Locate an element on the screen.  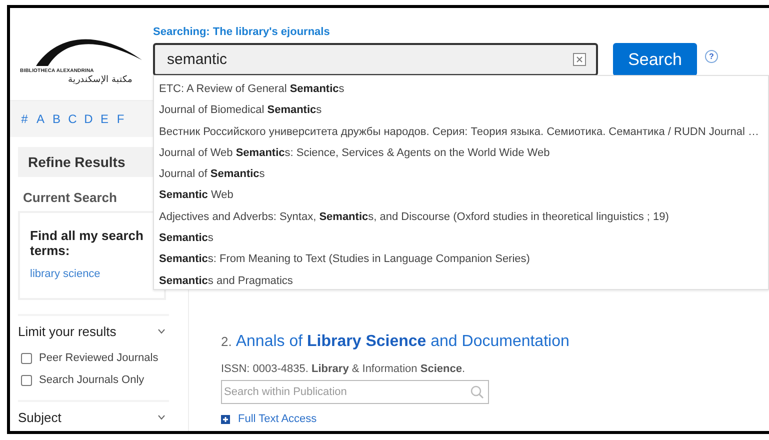
publication-search-field: Search within Publication is located at coordinates (355, 392).